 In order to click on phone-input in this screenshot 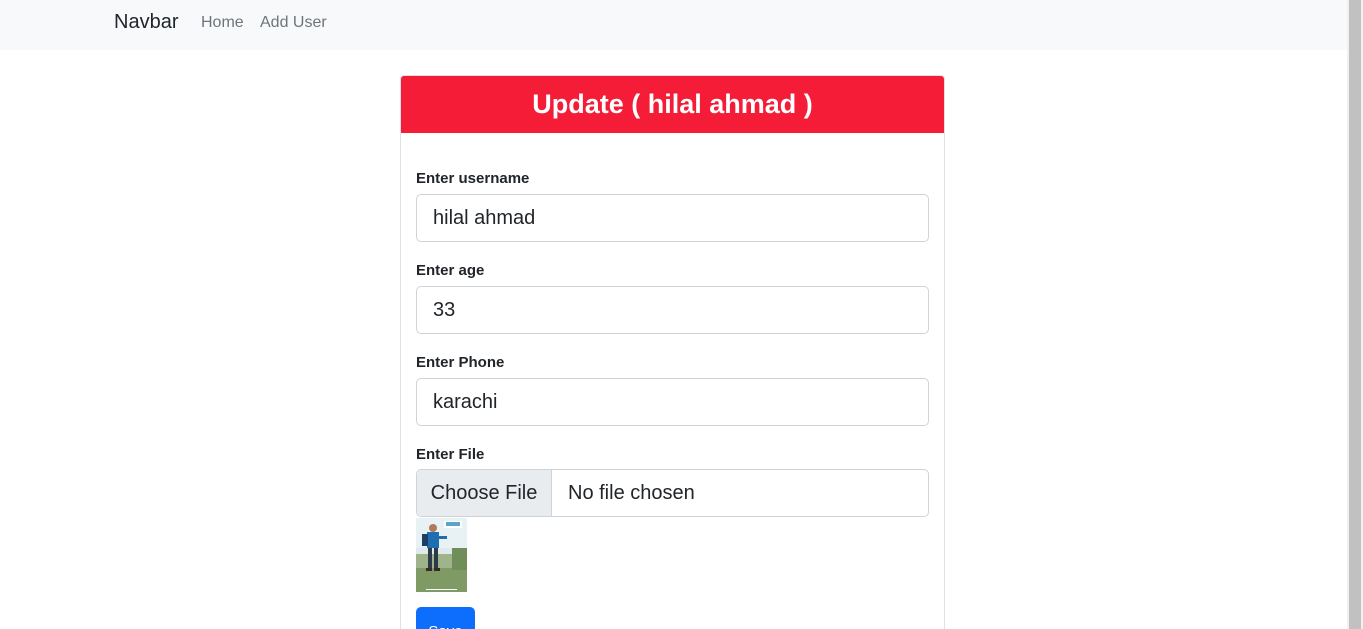, I will do `click(672, 402)`.